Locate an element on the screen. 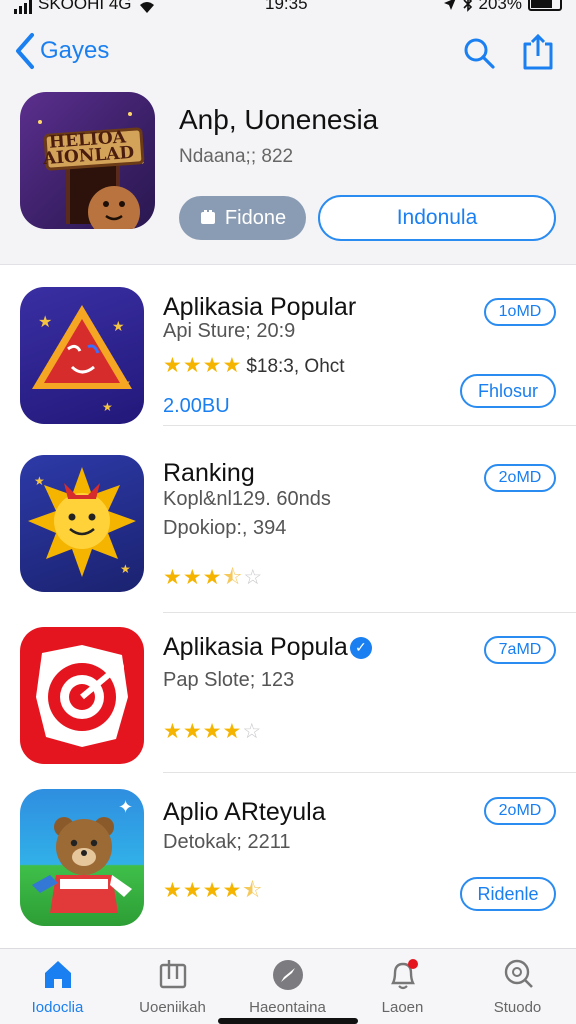 This screenshot has height=1024, width=576. app-subtitle-2: Dpokiop:, 394 is located at coordinates (225, 528).